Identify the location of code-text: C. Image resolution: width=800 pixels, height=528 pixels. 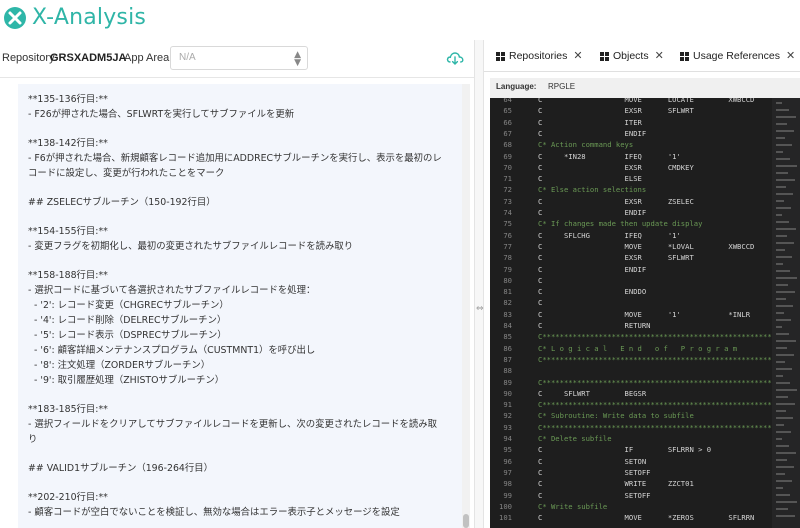
(540, 280).